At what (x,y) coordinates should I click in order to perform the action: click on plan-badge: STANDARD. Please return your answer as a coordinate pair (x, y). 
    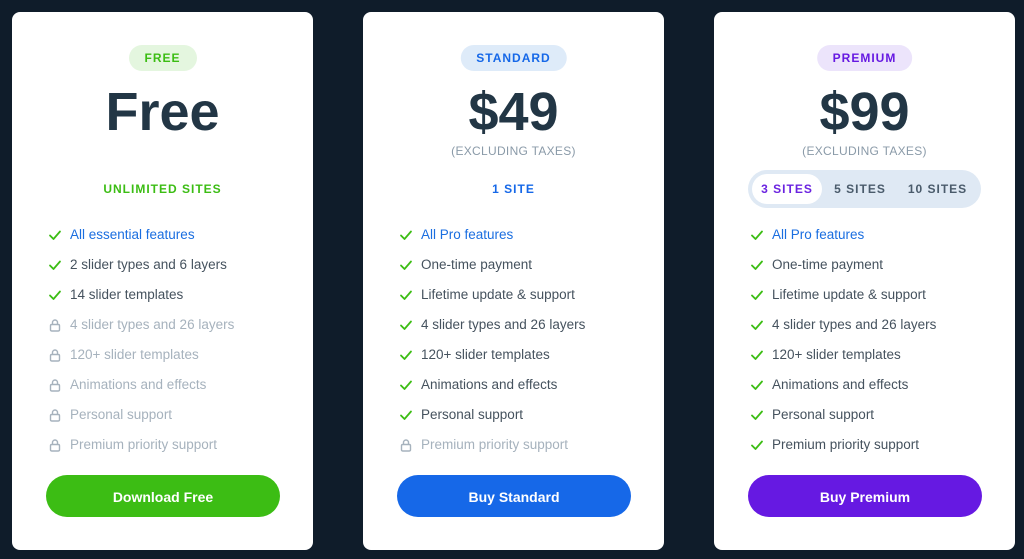
    Looking at the image, I should click on (513, 58).